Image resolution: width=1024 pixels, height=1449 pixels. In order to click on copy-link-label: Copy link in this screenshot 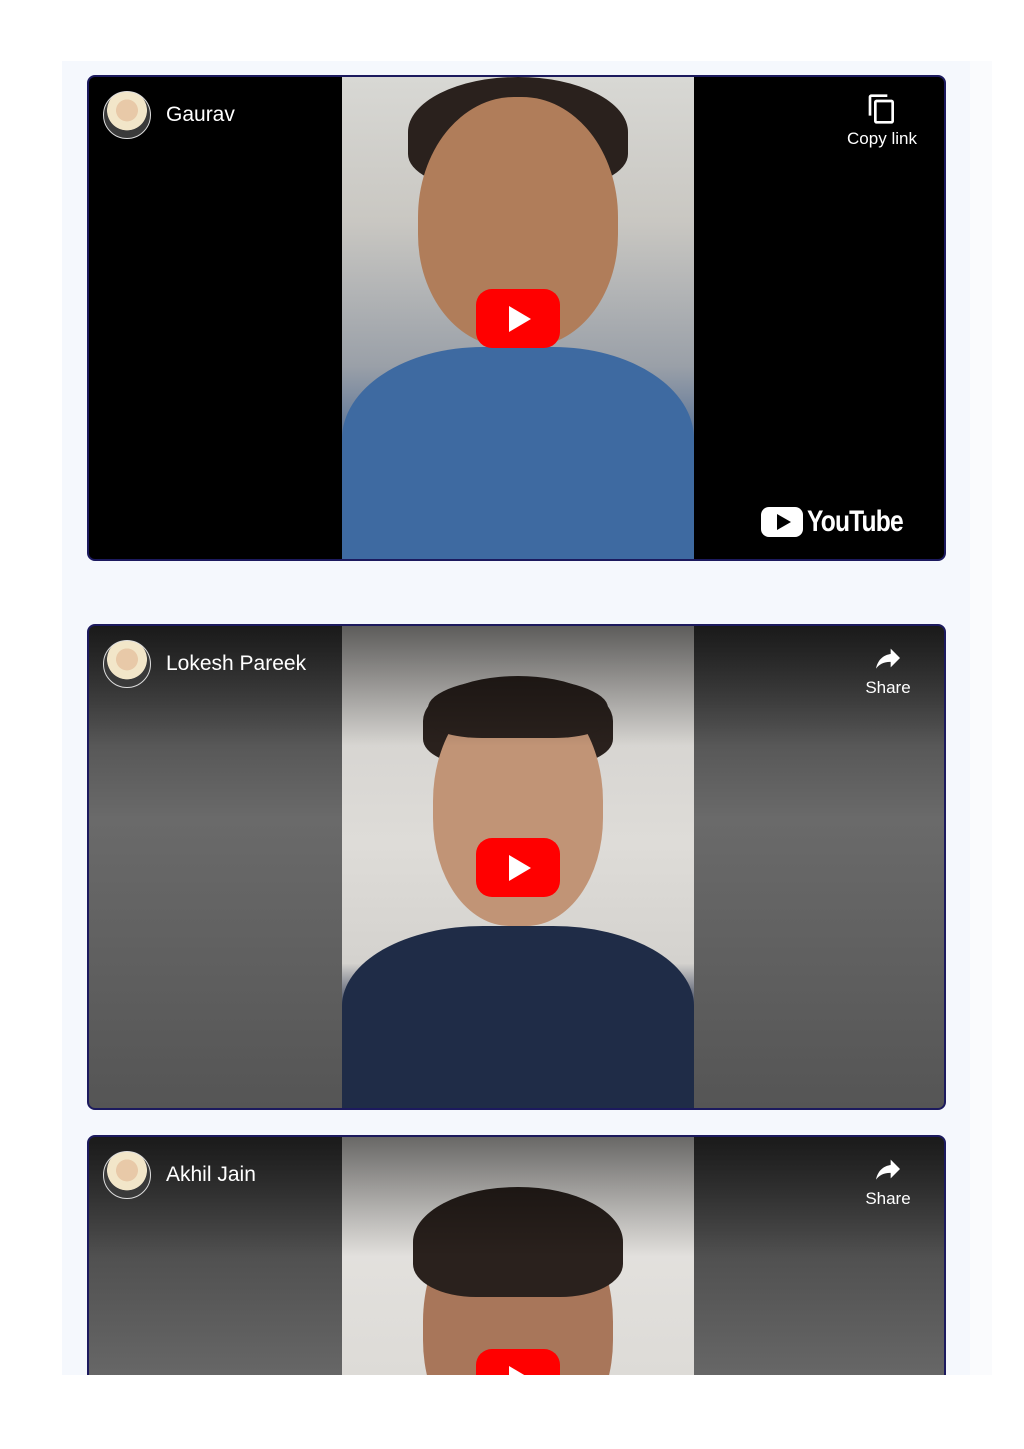, I will do `click(882, 138)`.